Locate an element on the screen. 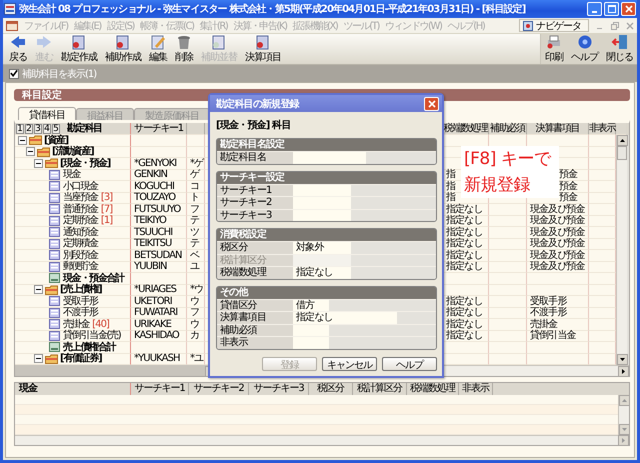 Image resolution: width=640 pixels, height=463 pixels. toolbar-button: 閉じる is located at coordinates (619, 49).